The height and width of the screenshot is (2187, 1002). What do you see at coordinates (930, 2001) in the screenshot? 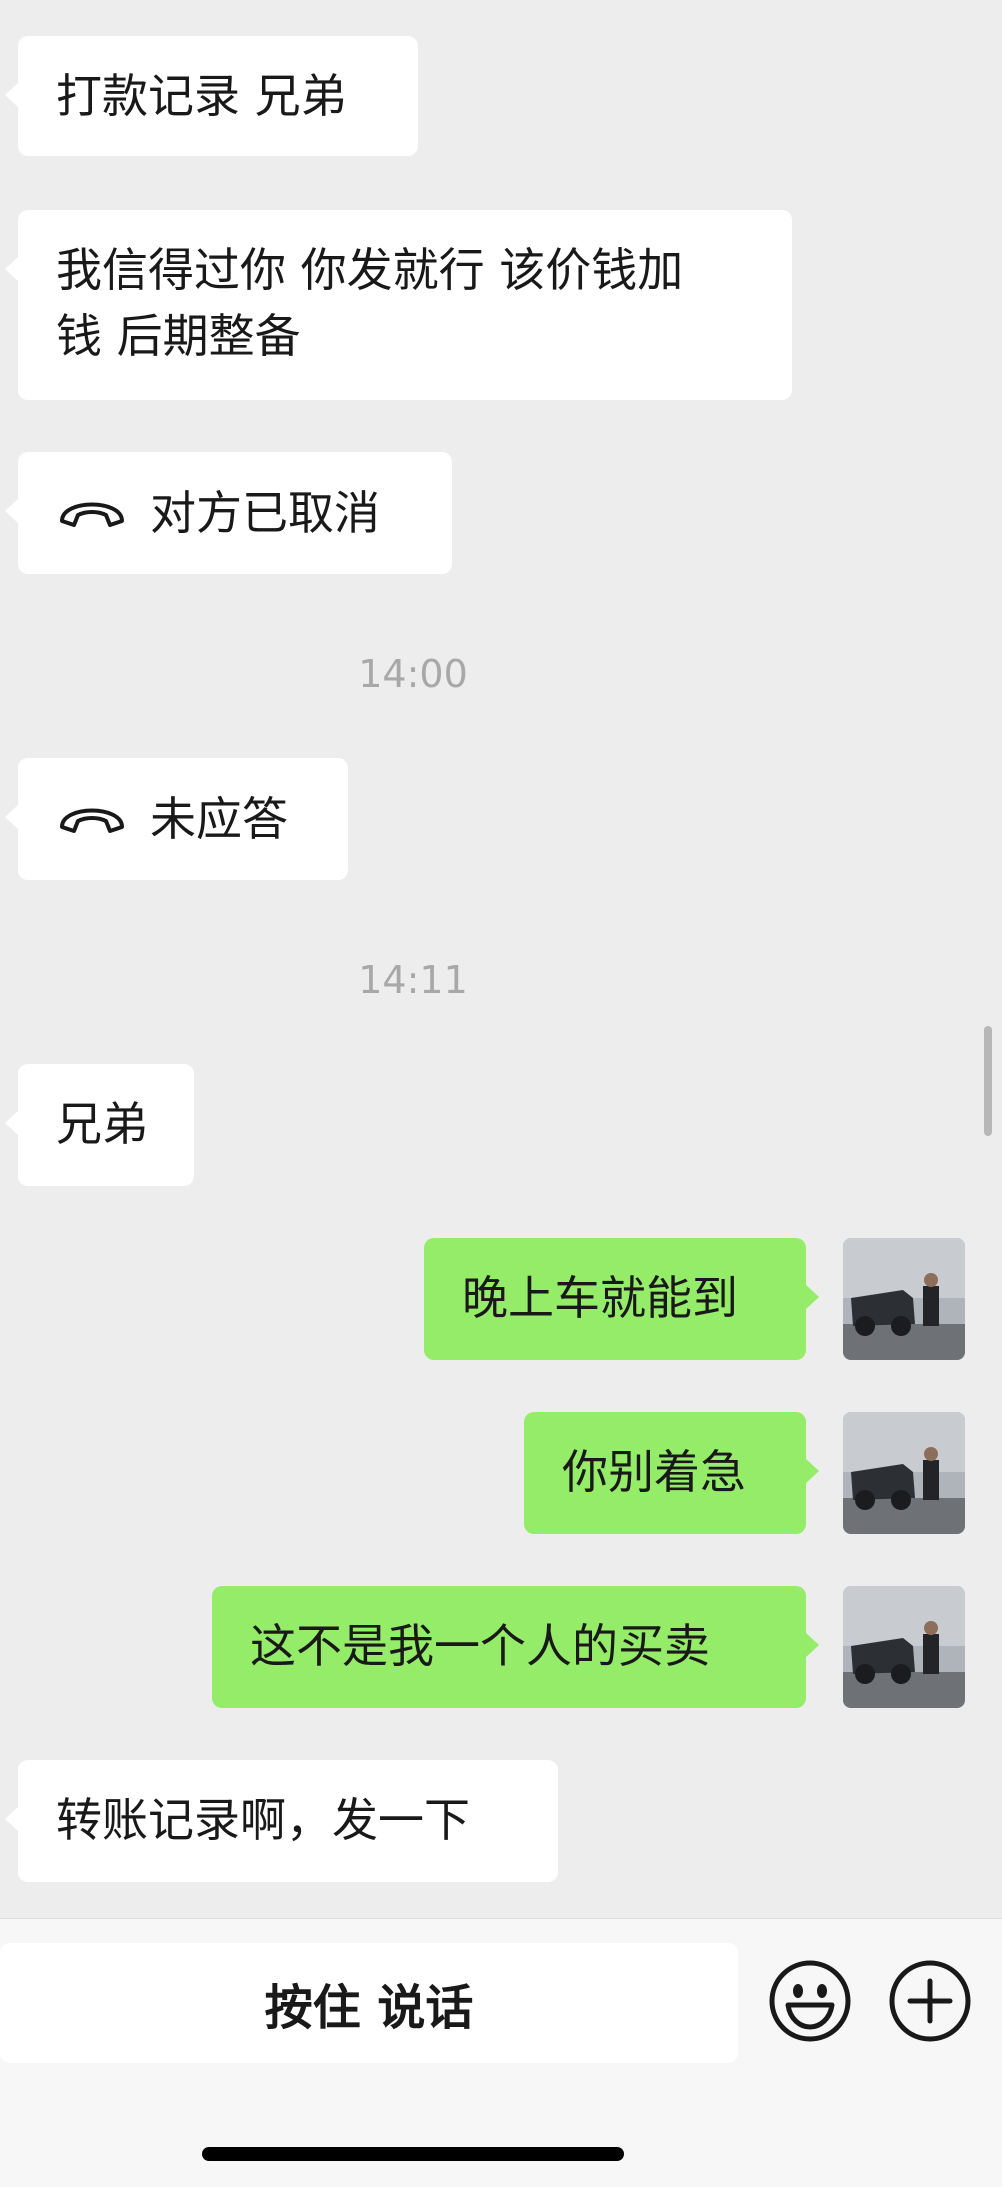
I see `plus-icon` at bounding box center [930, 2001].